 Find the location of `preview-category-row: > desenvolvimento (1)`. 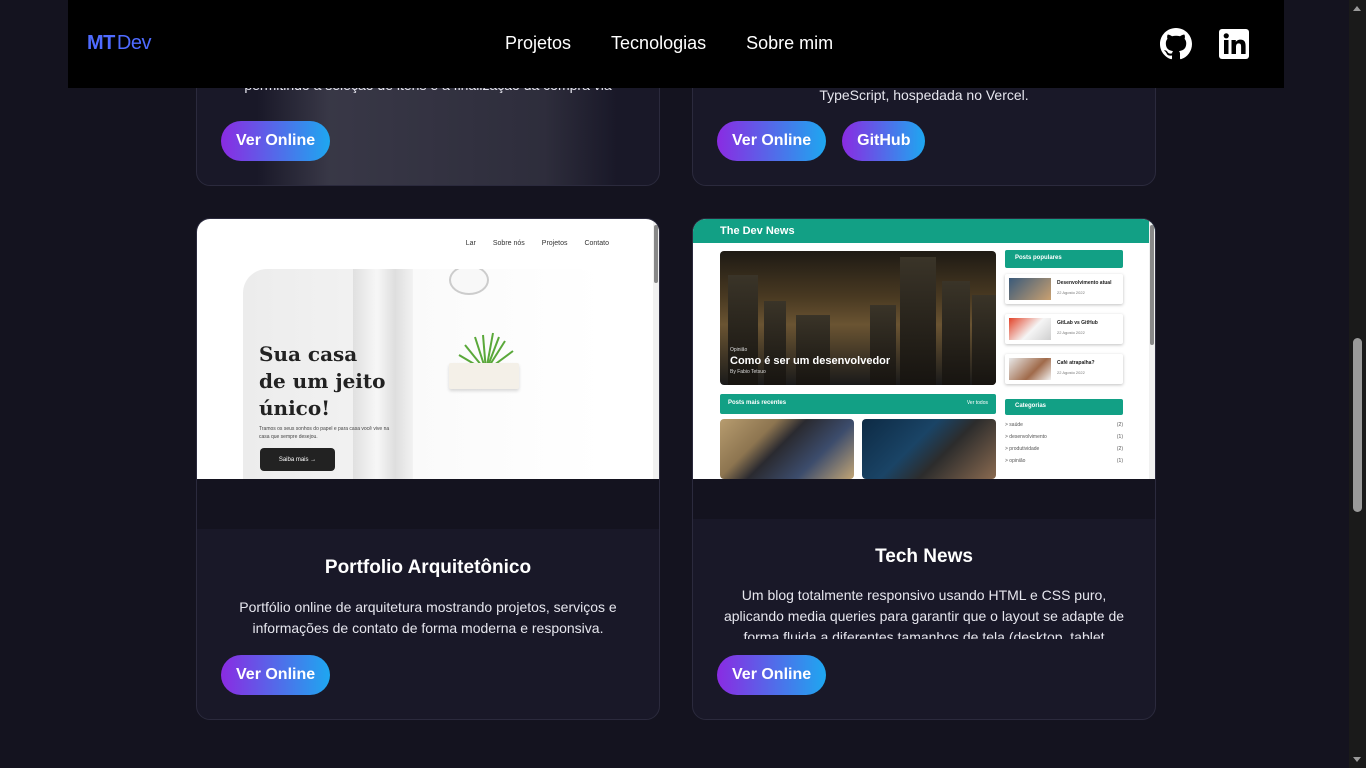

preview-category-row: > desenvolvimento (1) is located at coordinates (1064, 437).